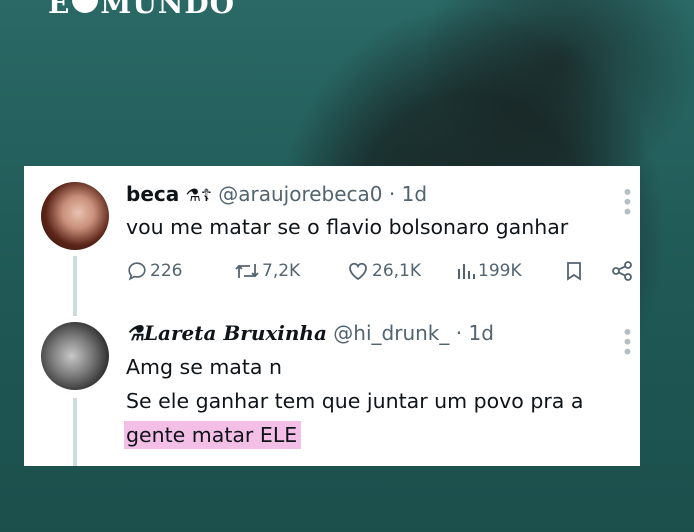 Image resolution: width=694 pixels, height=532 pixels. I want to click on brand-logo: E MUNDO, so click(141, 9).